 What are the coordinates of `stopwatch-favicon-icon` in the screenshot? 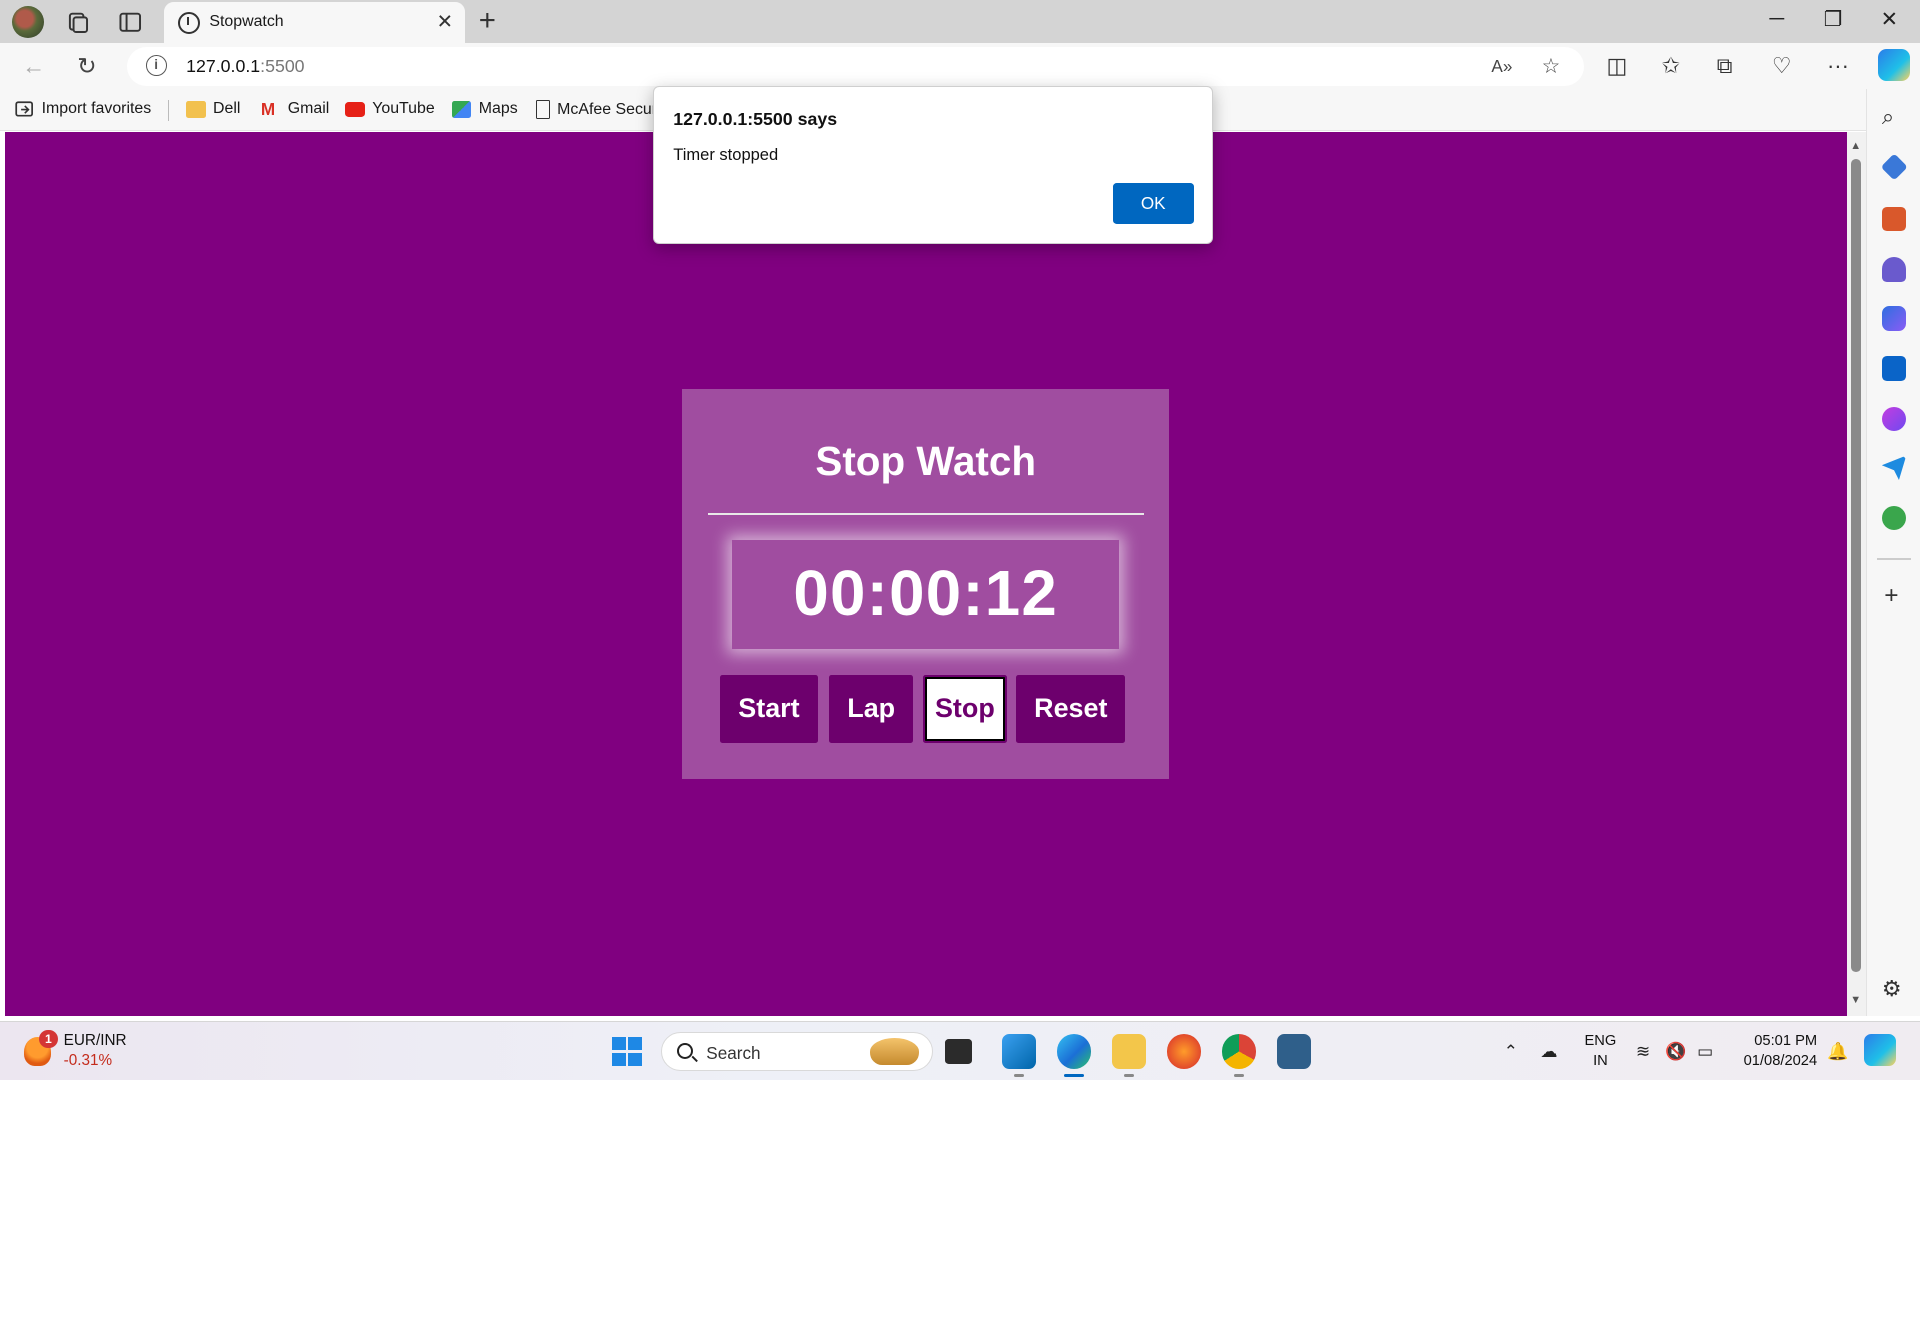 It's located at (188, 23).